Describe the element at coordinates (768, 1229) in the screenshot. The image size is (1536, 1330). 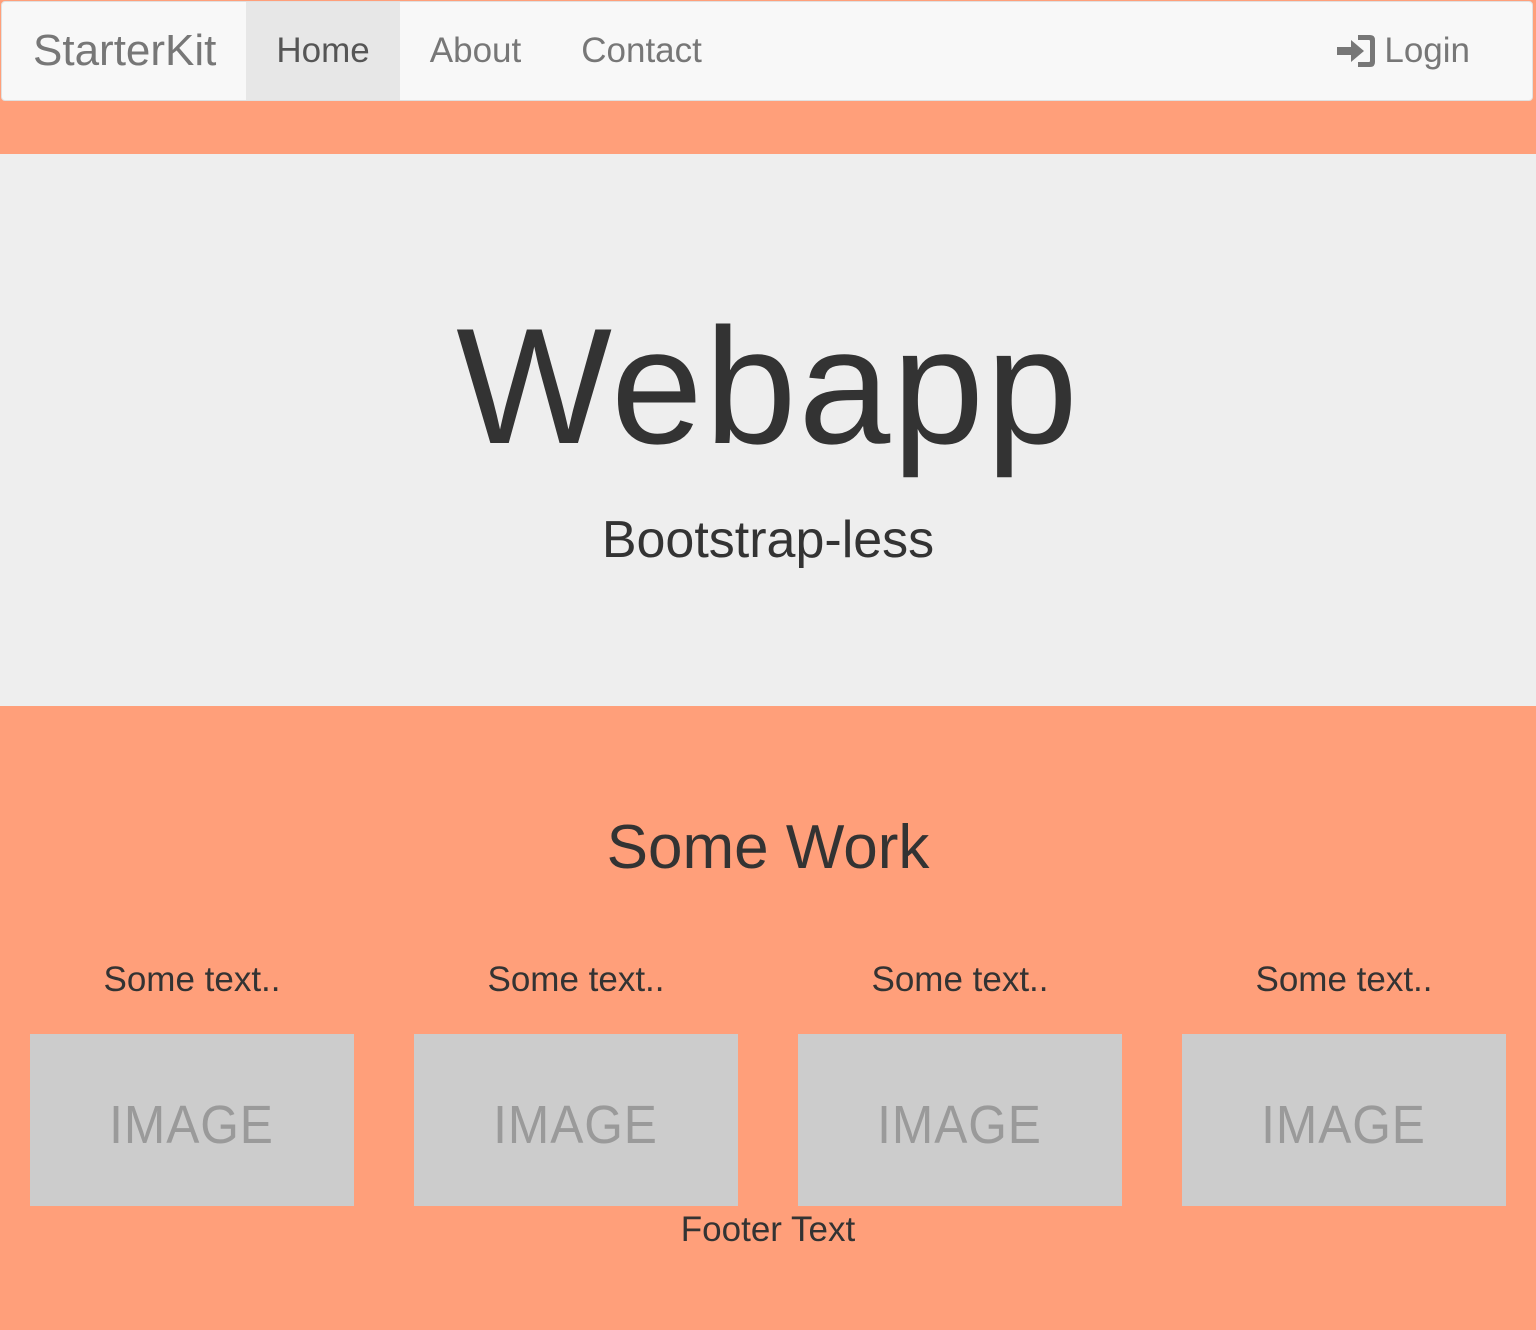
I see `footer-text: Footer Text` at that location.